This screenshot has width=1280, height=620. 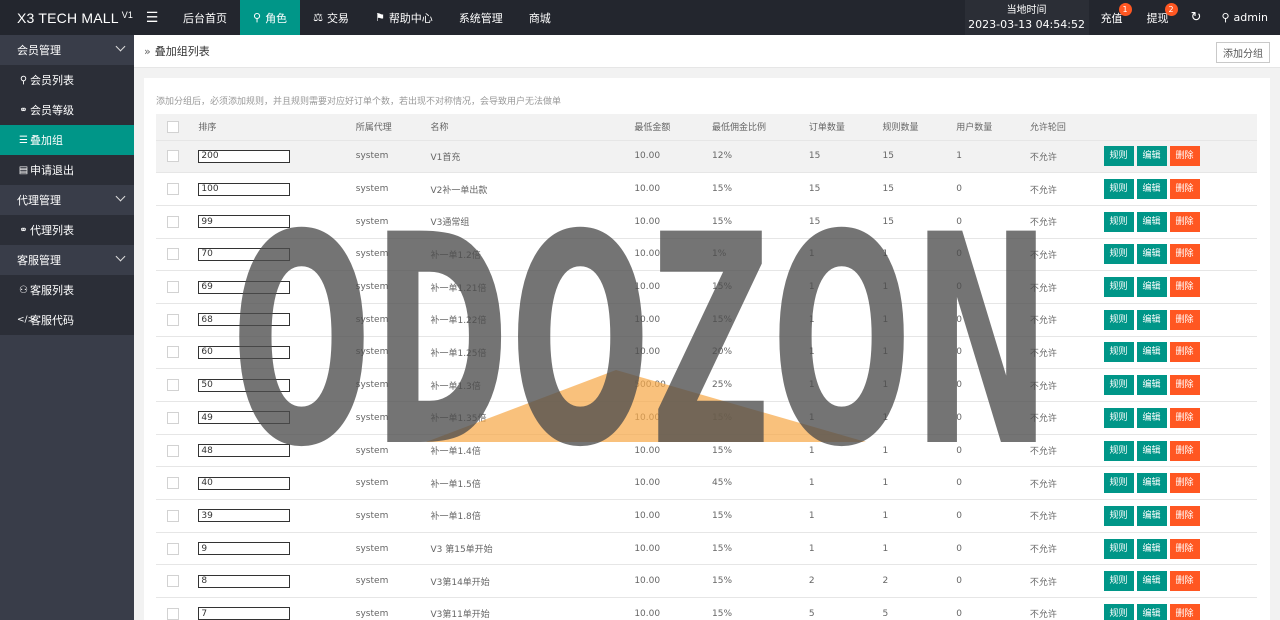 I want to click on sidebar-group-service: 客服管理, so click(x=67, y=260).